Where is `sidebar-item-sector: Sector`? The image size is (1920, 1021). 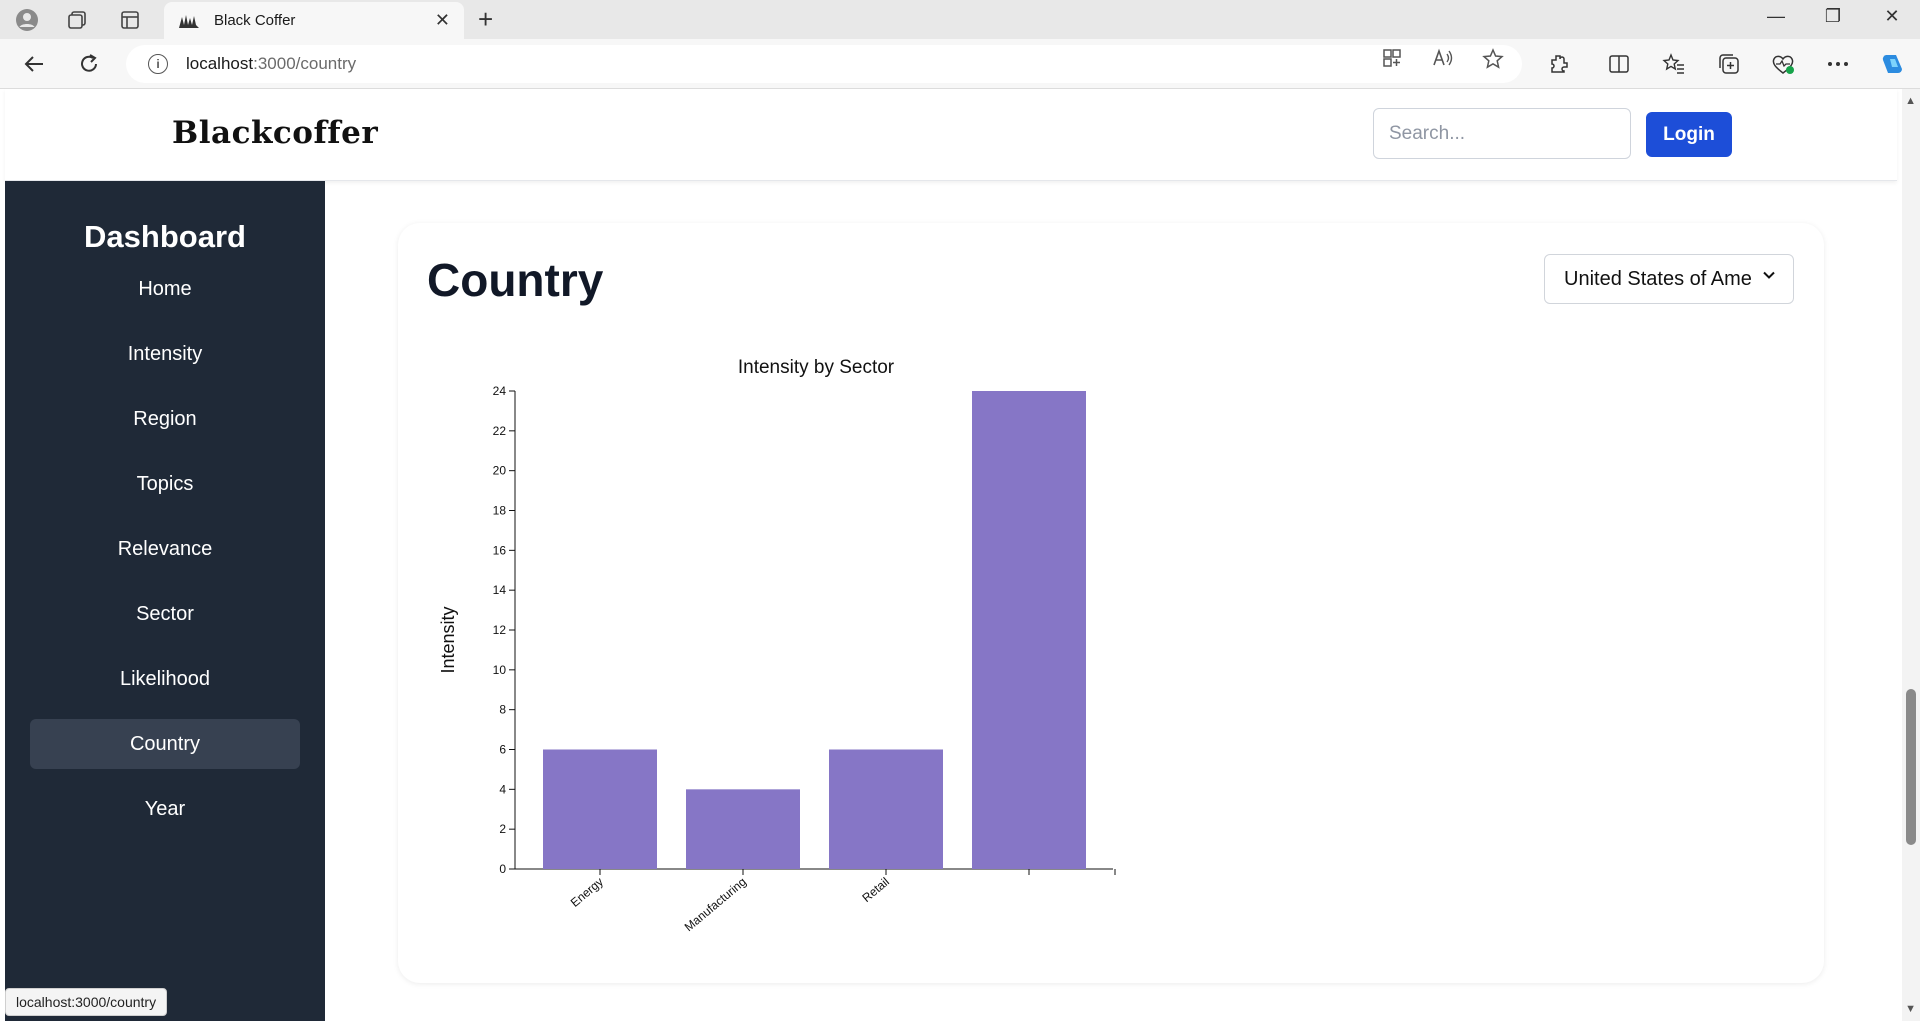 sidebar-item-sector: Sector is located at coordinates (165, 614).